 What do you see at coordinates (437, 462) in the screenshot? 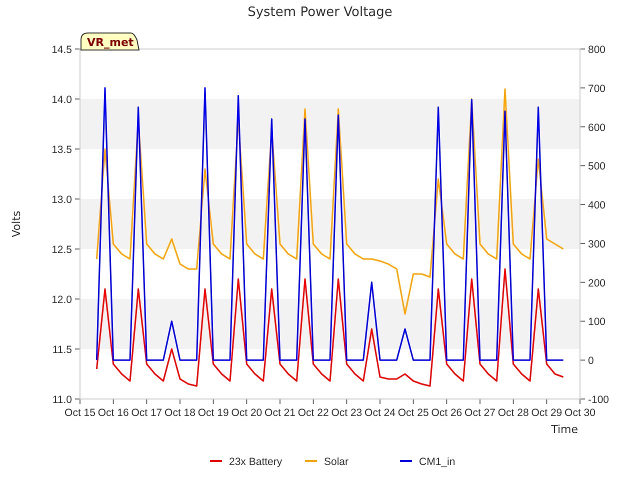
I see `legend-label: CM1_in` at bounding box center [437, 462].